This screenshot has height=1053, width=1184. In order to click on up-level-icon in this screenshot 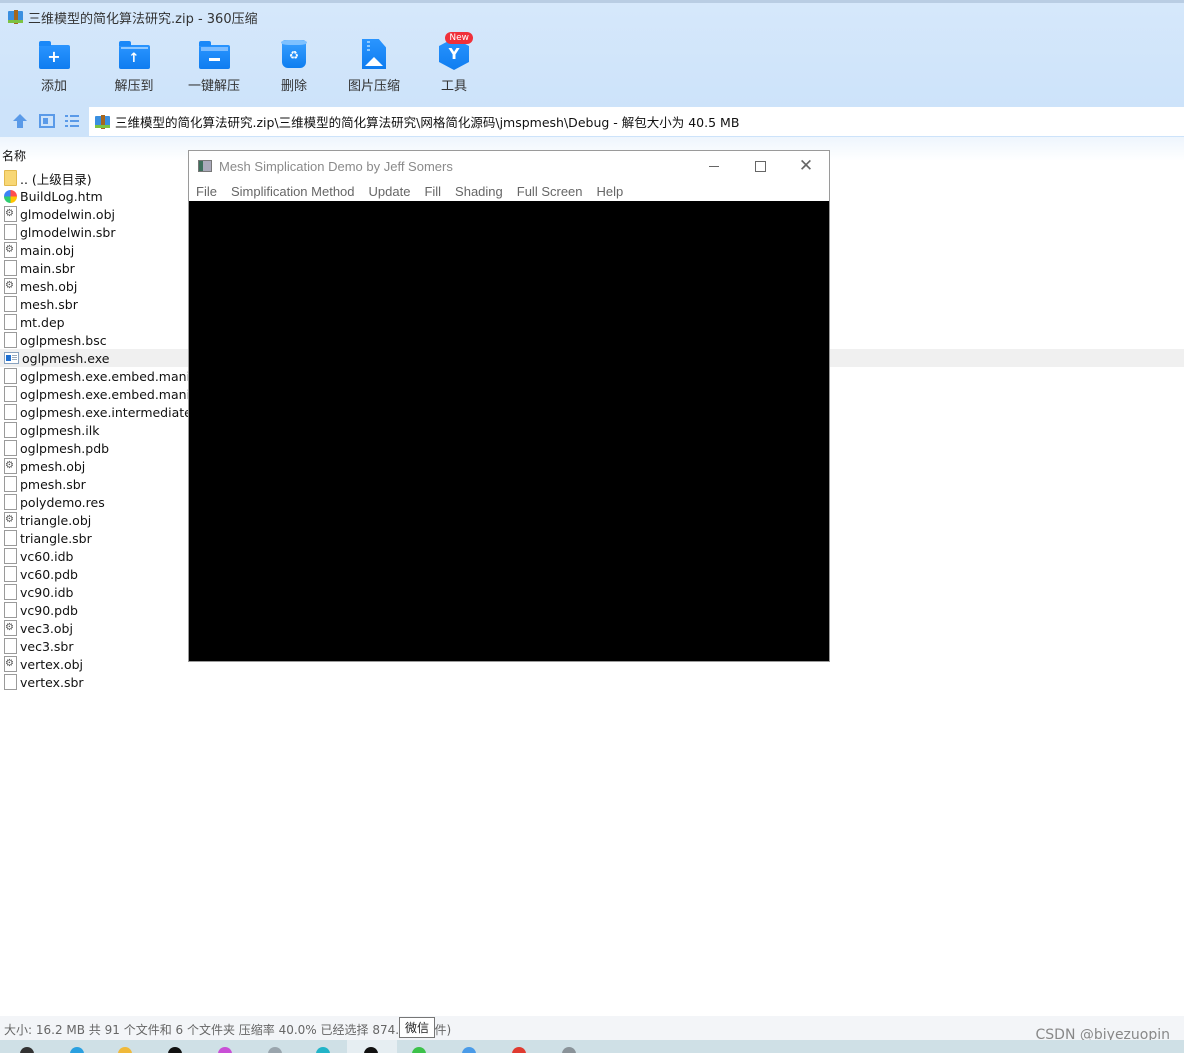, I will do `click(20, 121)`.